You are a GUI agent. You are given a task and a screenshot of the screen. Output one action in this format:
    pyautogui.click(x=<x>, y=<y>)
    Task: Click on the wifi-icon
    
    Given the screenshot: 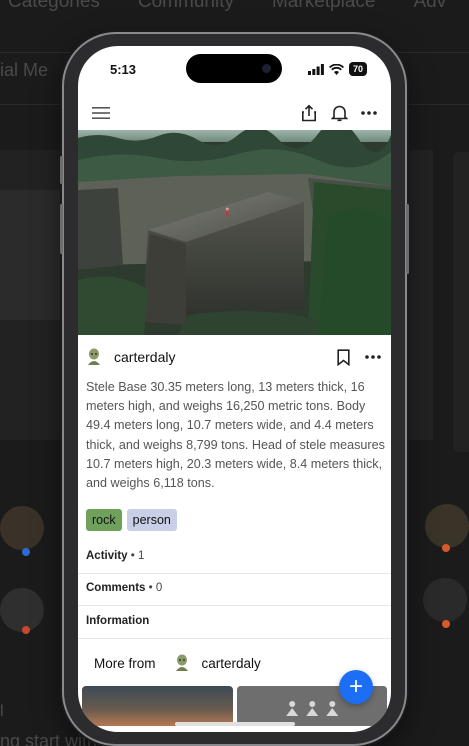 What is the action you would take?
    pyautogui.click(x=336, y=69)
    